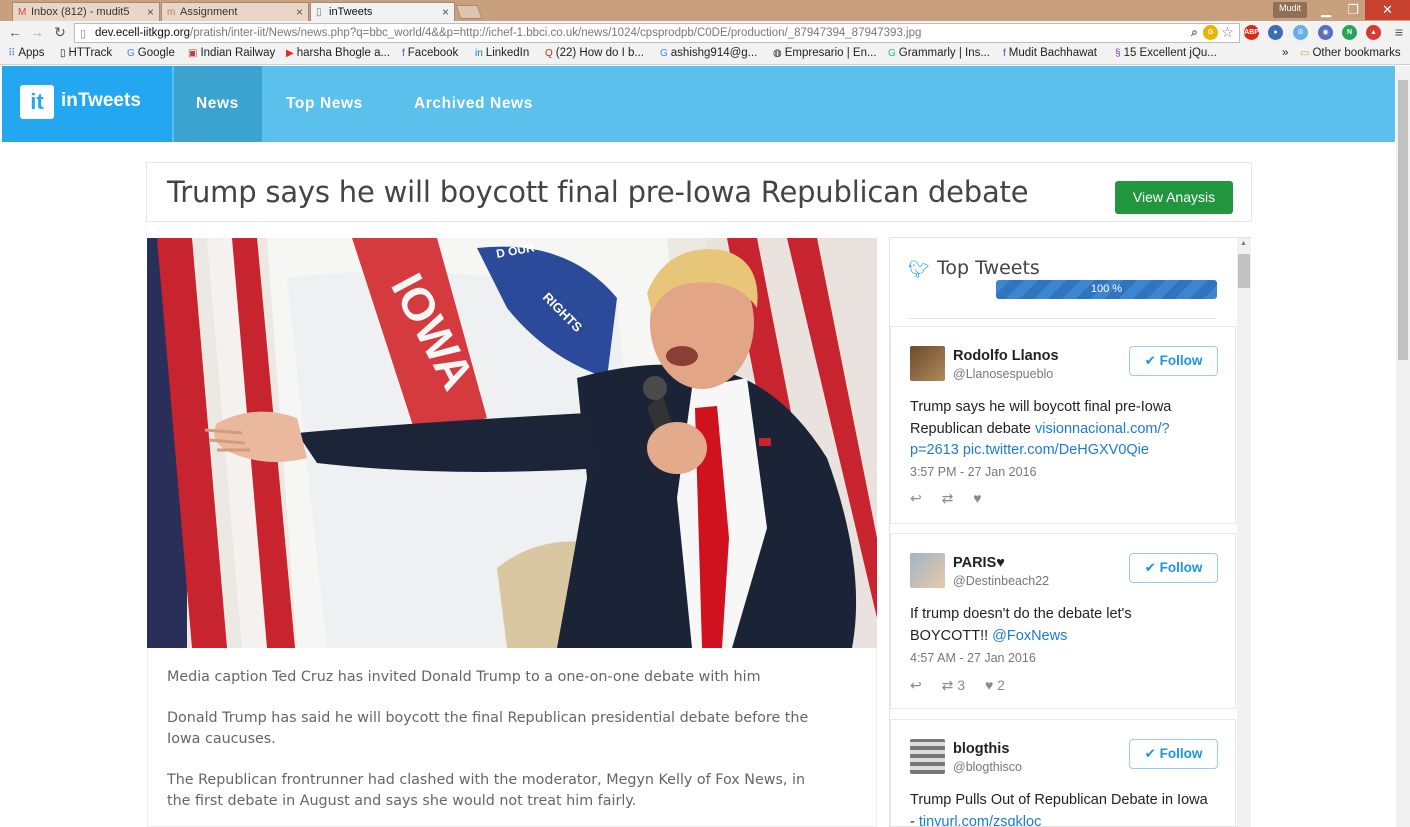 Image resolution: width=1410 pixels, height=827 pixels. I want to click on bookmarks-overflow-icon: », so click(1285, 53).